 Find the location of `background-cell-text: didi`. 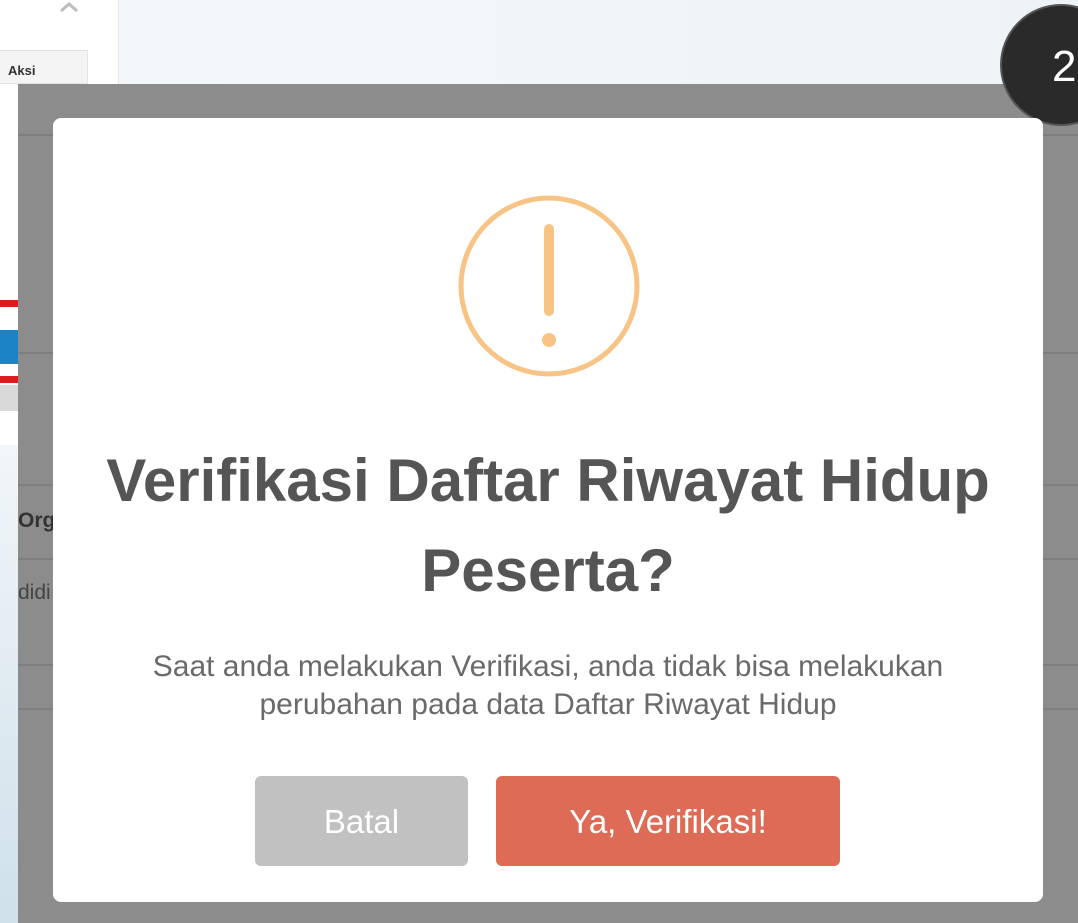

background-cell-text: didi is located at coordinates (34, 592).